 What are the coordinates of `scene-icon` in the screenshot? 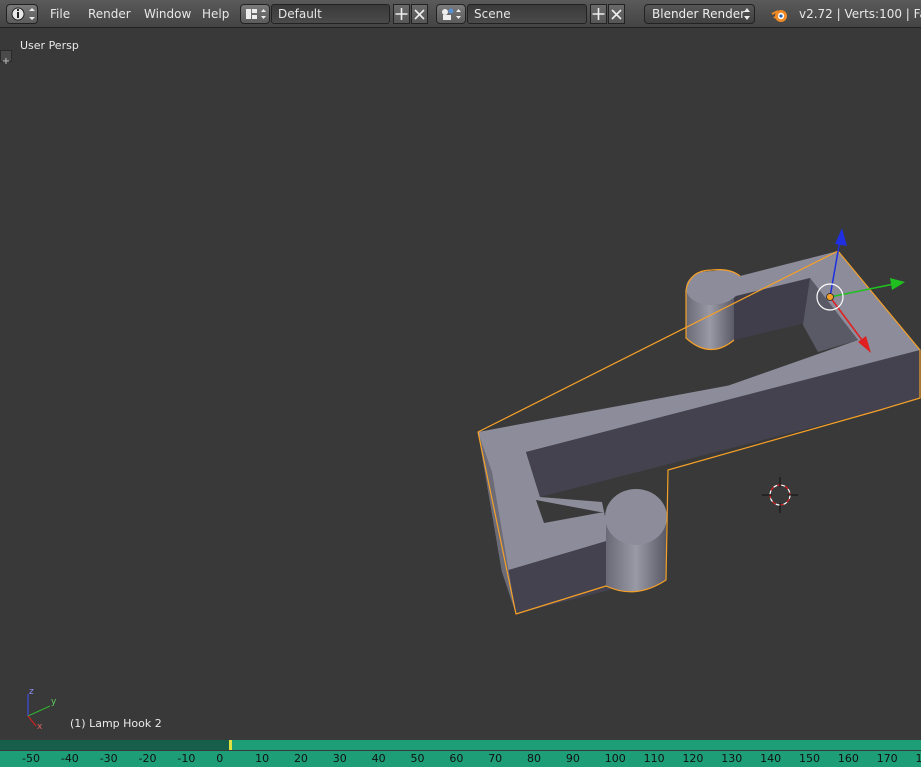 It's located at (451, 14).